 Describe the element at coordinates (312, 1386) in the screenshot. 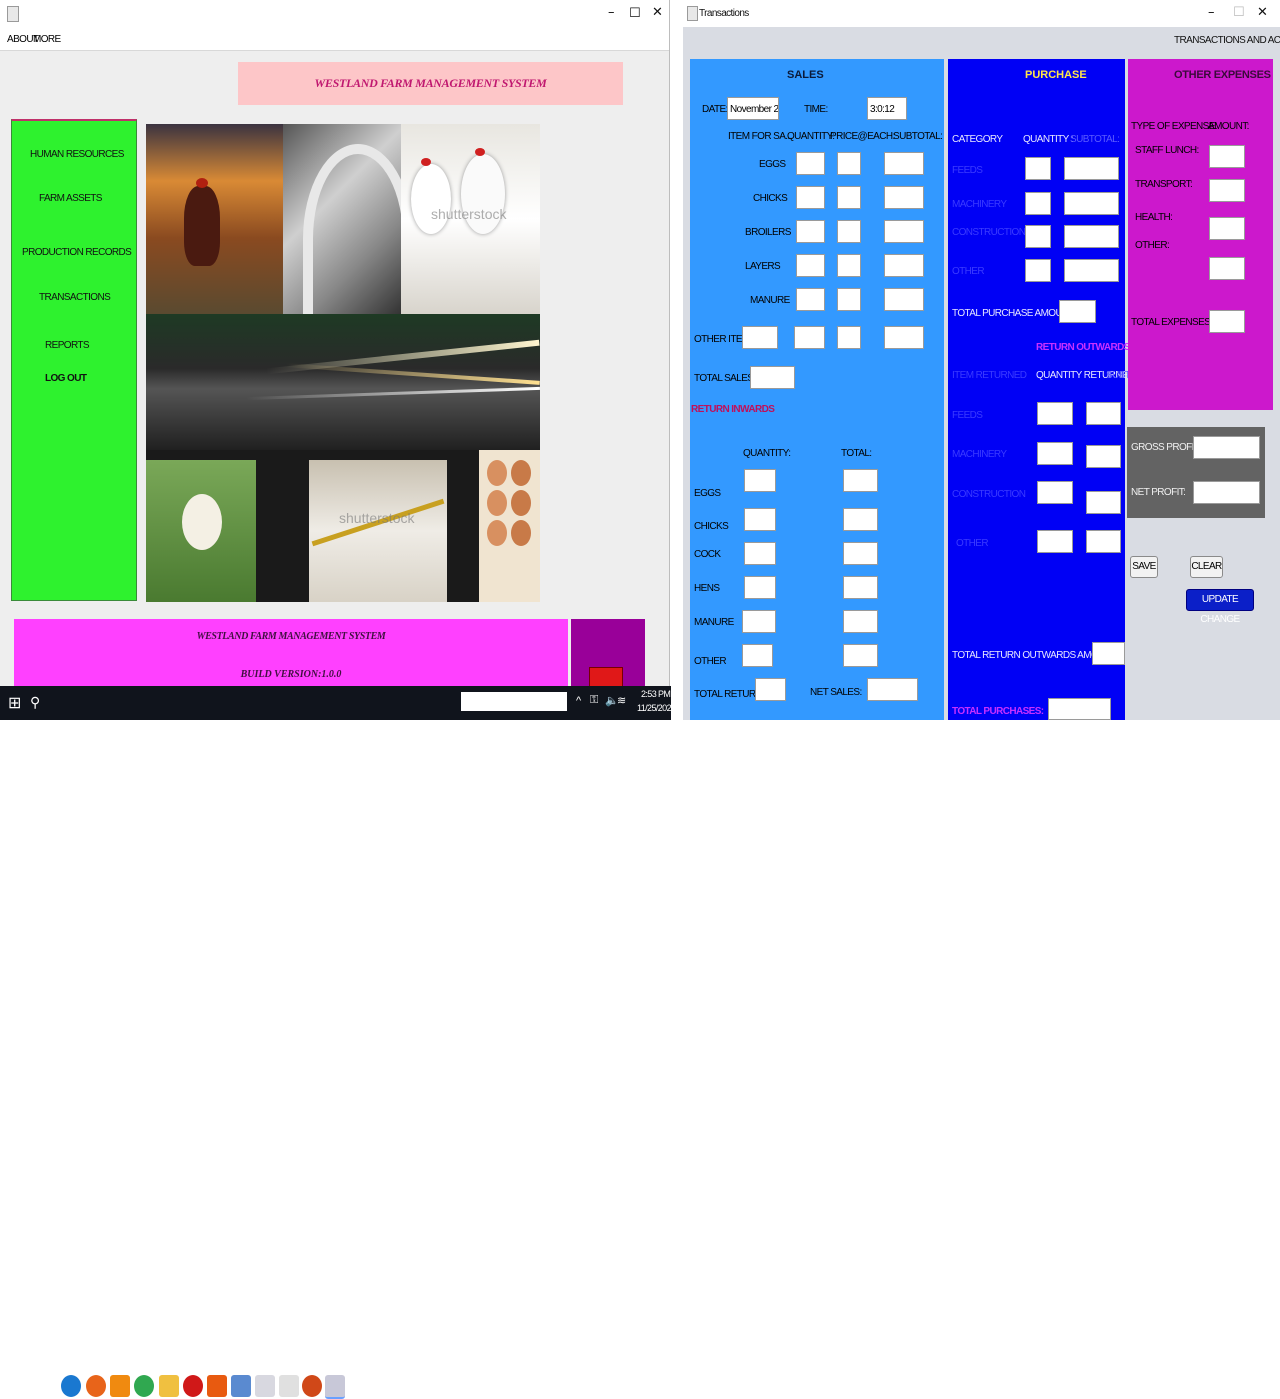

I see `powerpoint-icon` at that location.